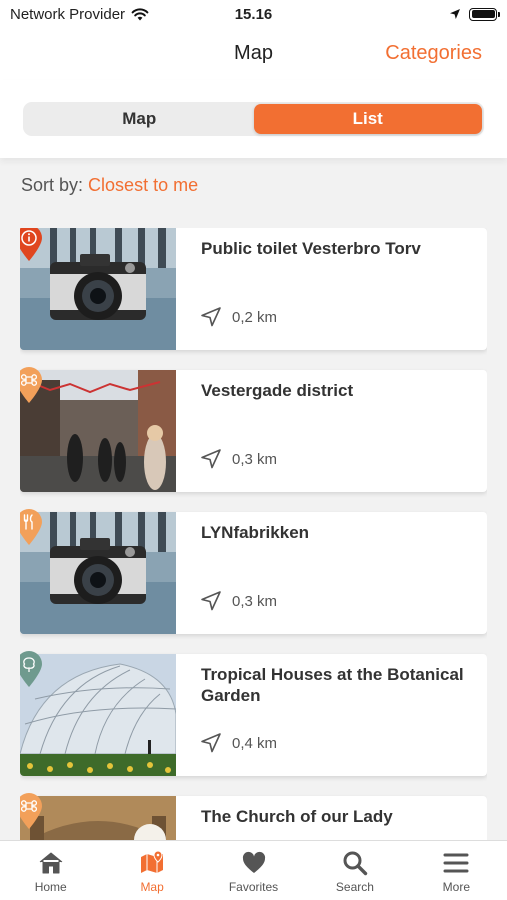 This screenshot has width=507, height=900. I want to click on carrier-group: Network Provider, so click(79, 14).